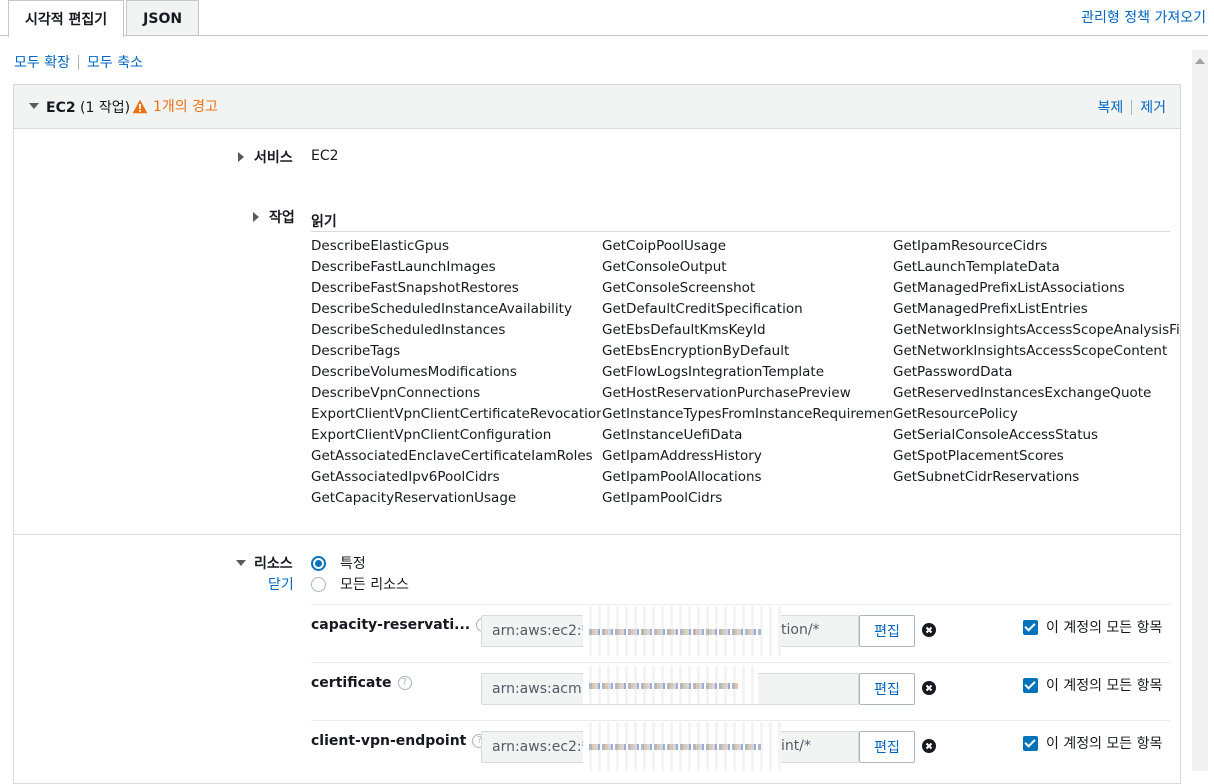  Describe the element at coordinates (996, 435) in the screenshot. I see `action-item: GetSerialConsoleAccessStatus` at that location.